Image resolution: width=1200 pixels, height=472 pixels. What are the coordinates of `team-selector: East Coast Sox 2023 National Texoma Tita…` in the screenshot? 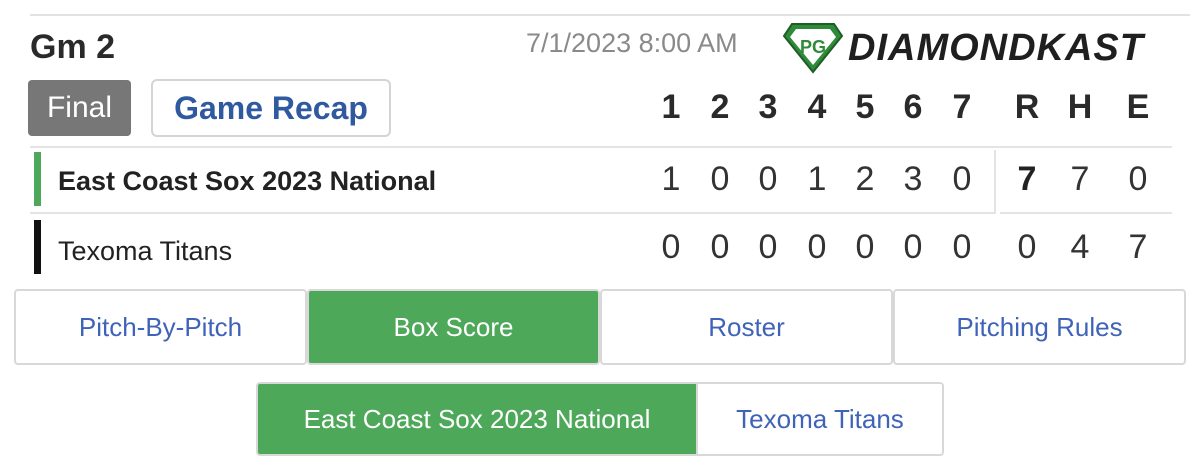 It's located at (600, 419).